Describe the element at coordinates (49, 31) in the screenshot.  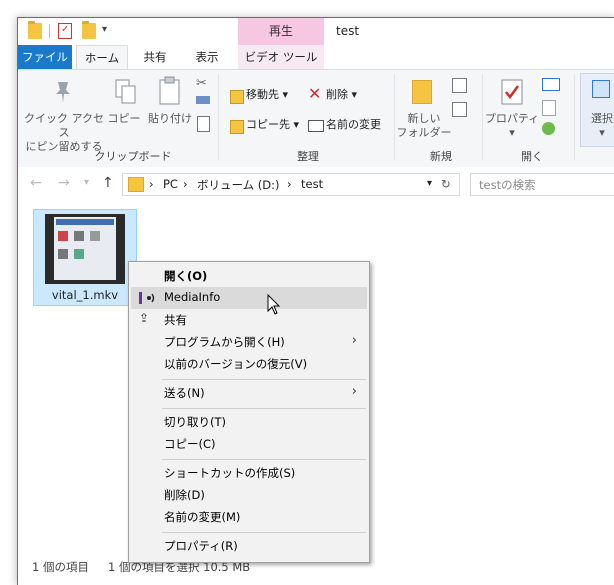
I see `title-divider` at that location.